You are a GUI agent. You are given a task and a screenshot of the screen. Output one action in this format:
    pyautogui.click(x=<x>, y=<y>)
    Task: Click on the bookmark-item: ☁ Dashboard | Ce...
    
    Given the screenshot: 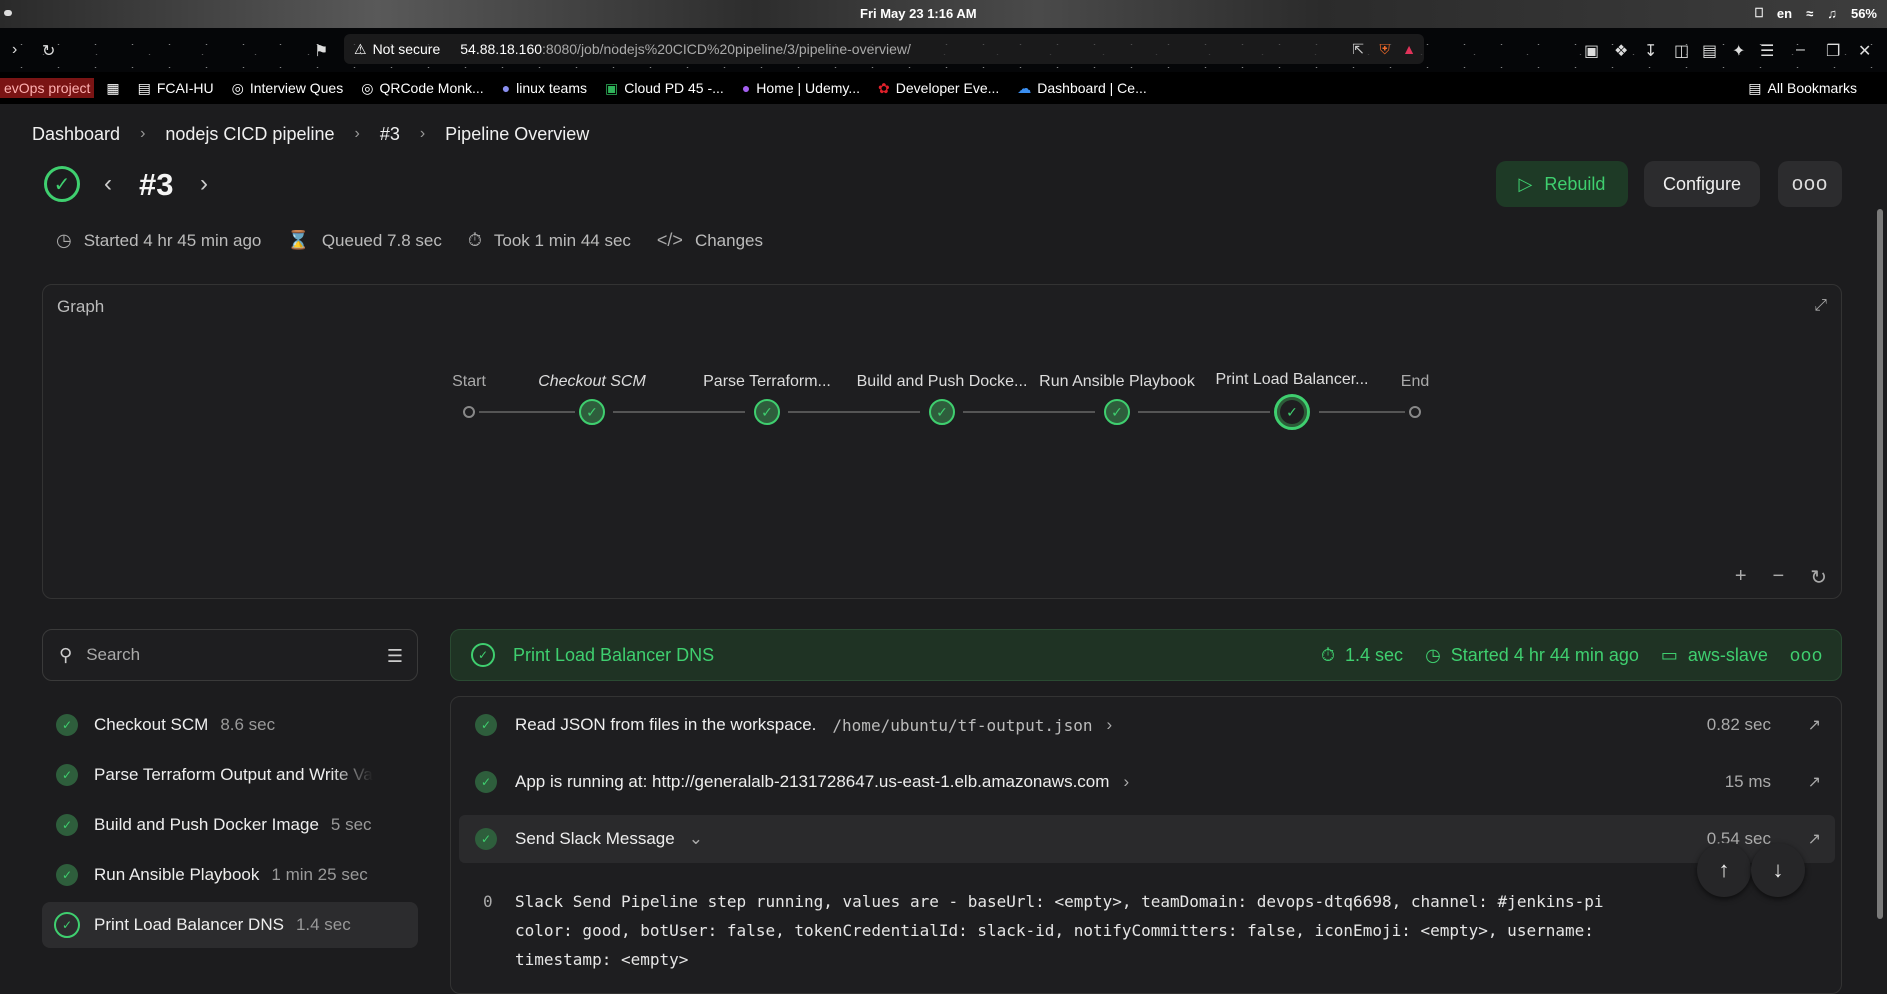 What is the action you would take?
    pyautogui.click(x=1081, y=88)
    